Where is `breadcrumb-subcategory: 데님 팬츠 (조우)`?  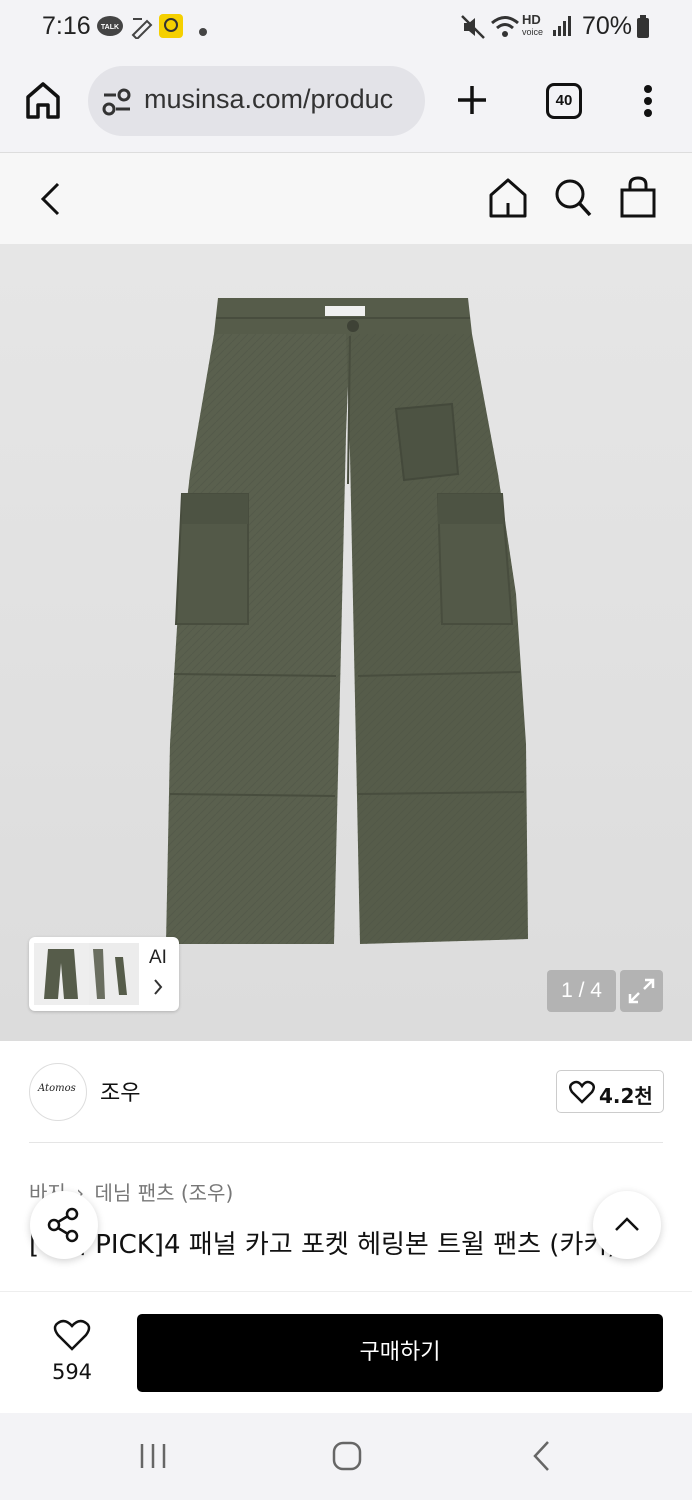
breadcrumb-subcategory: 데님 팬츠 (조우) is located at coordinates (164, 1193).